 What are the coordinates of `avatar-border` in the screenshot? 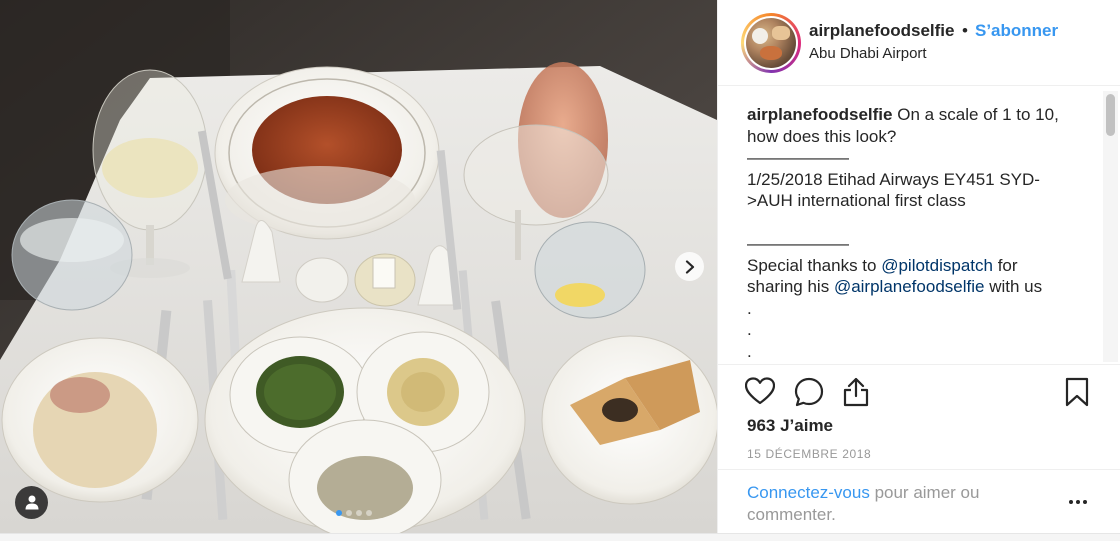 It's located at (771, 43).